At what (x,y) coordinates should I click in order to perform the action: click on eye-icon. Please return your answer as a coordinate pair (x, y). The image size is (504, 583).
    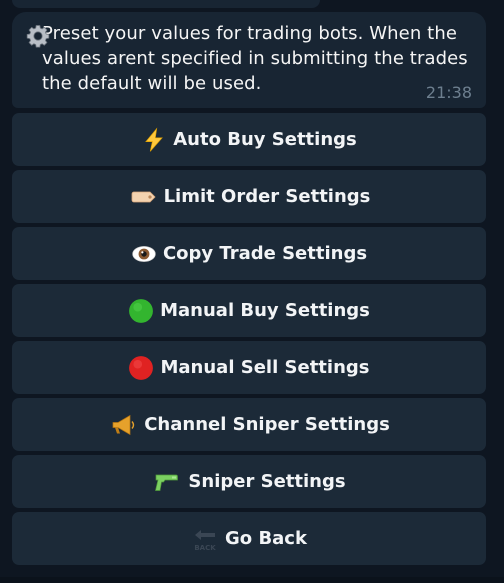
    Looking at the image, I should click on (144, 253).